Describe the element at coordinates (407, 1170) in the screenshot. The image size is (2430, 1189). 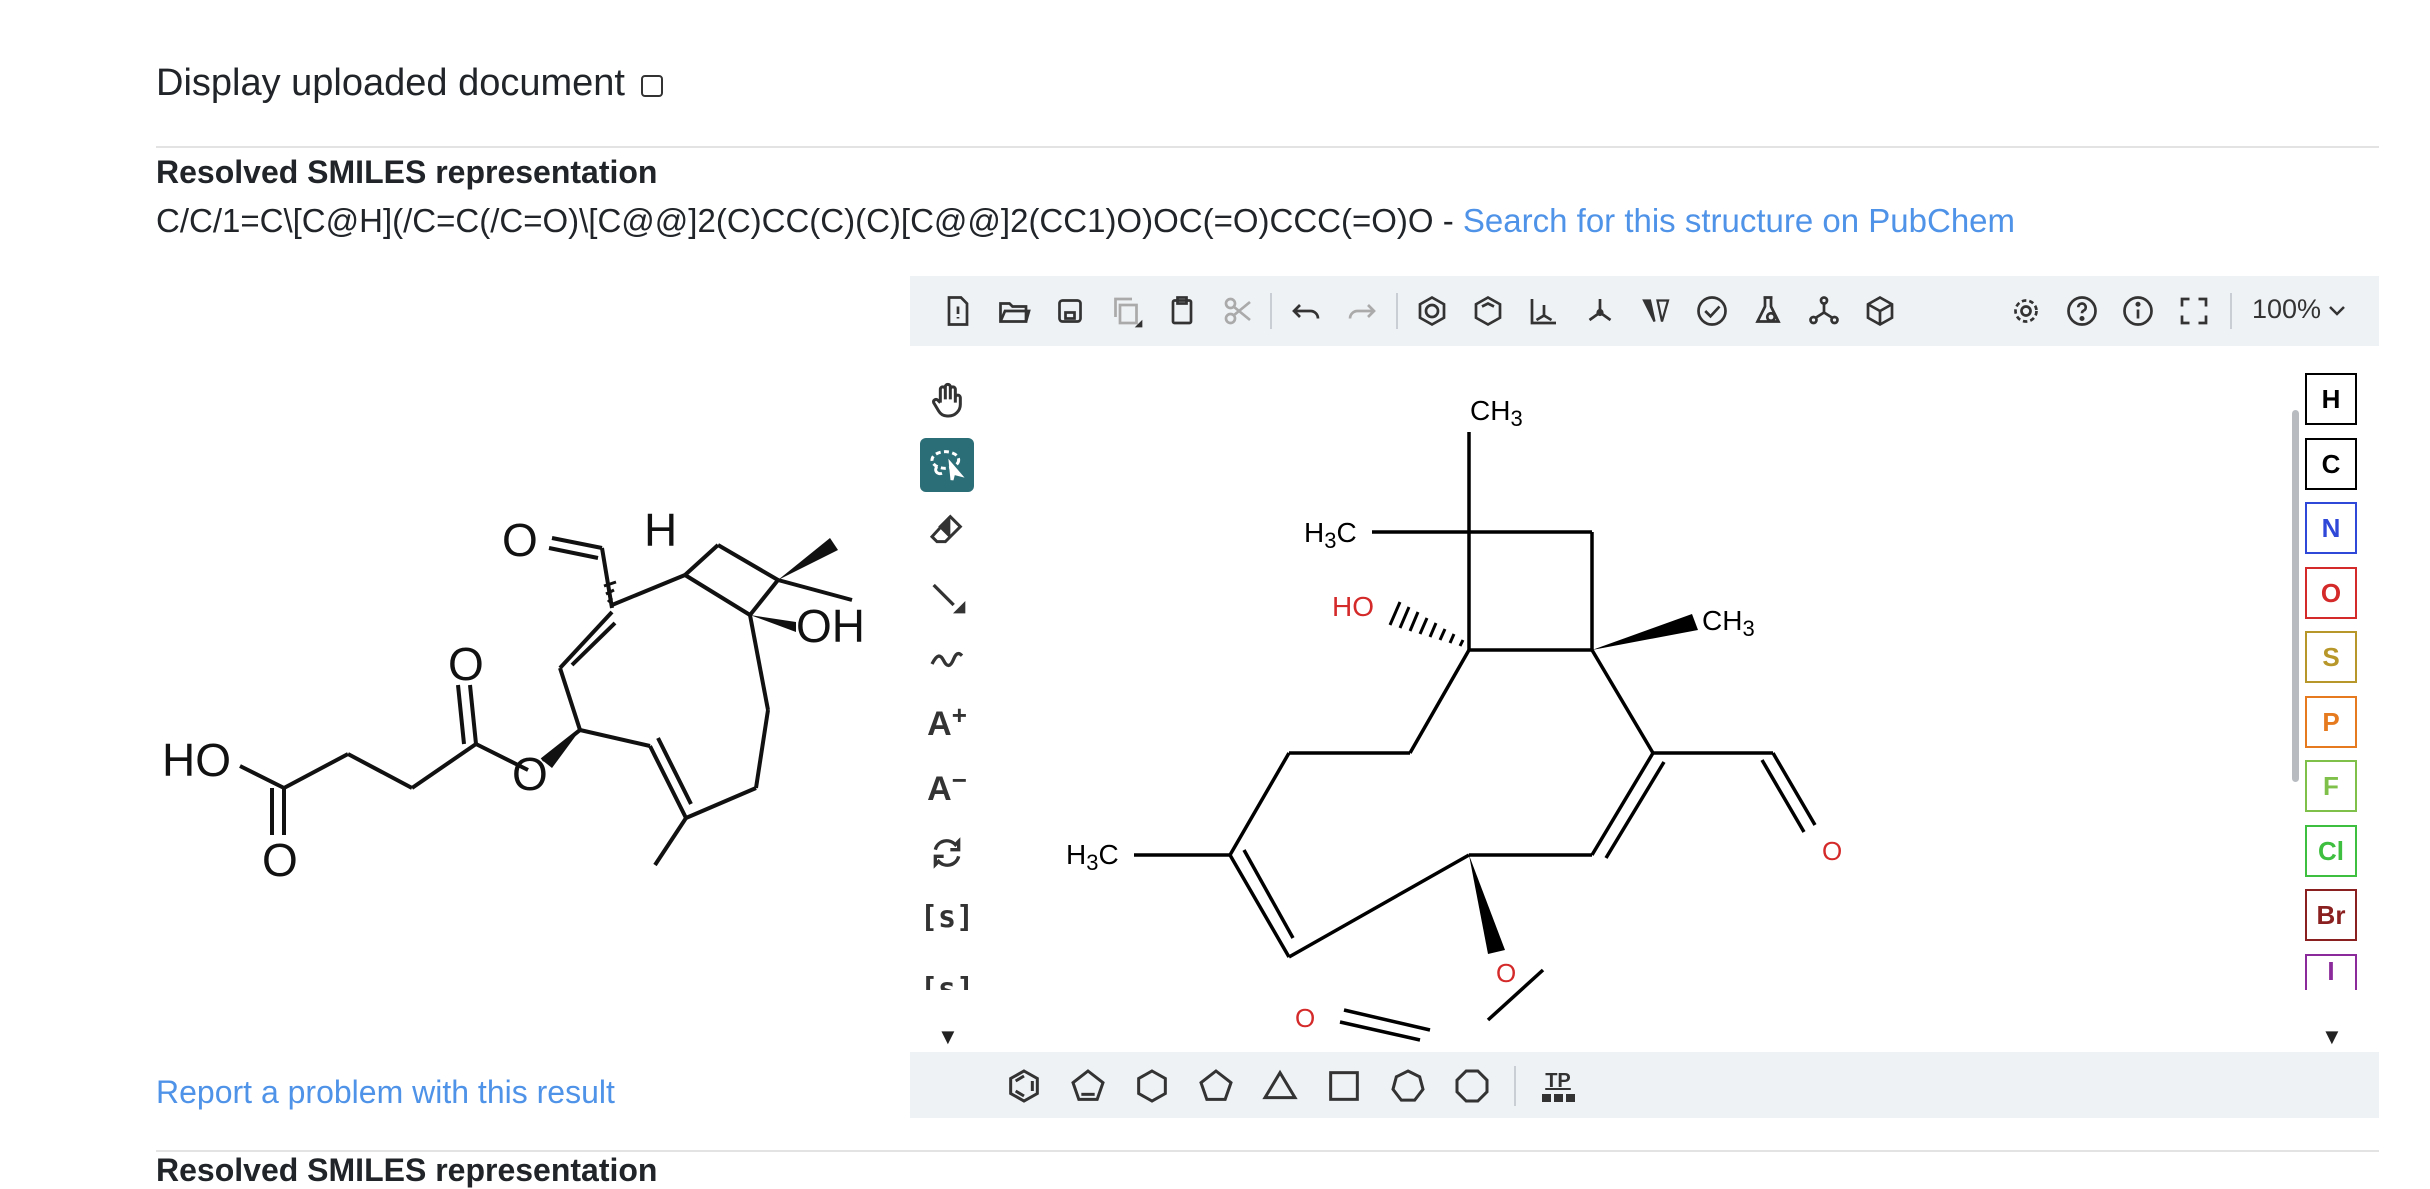
I see `resolved-smiles-heading-next: Resolved SMILES representation` at that location.